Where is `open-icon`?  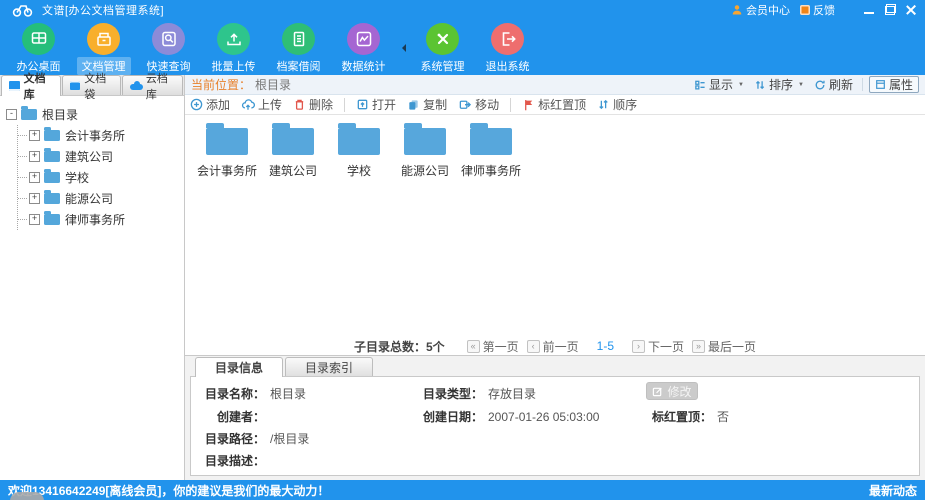 open-icon is located at coordinates (362, 104).